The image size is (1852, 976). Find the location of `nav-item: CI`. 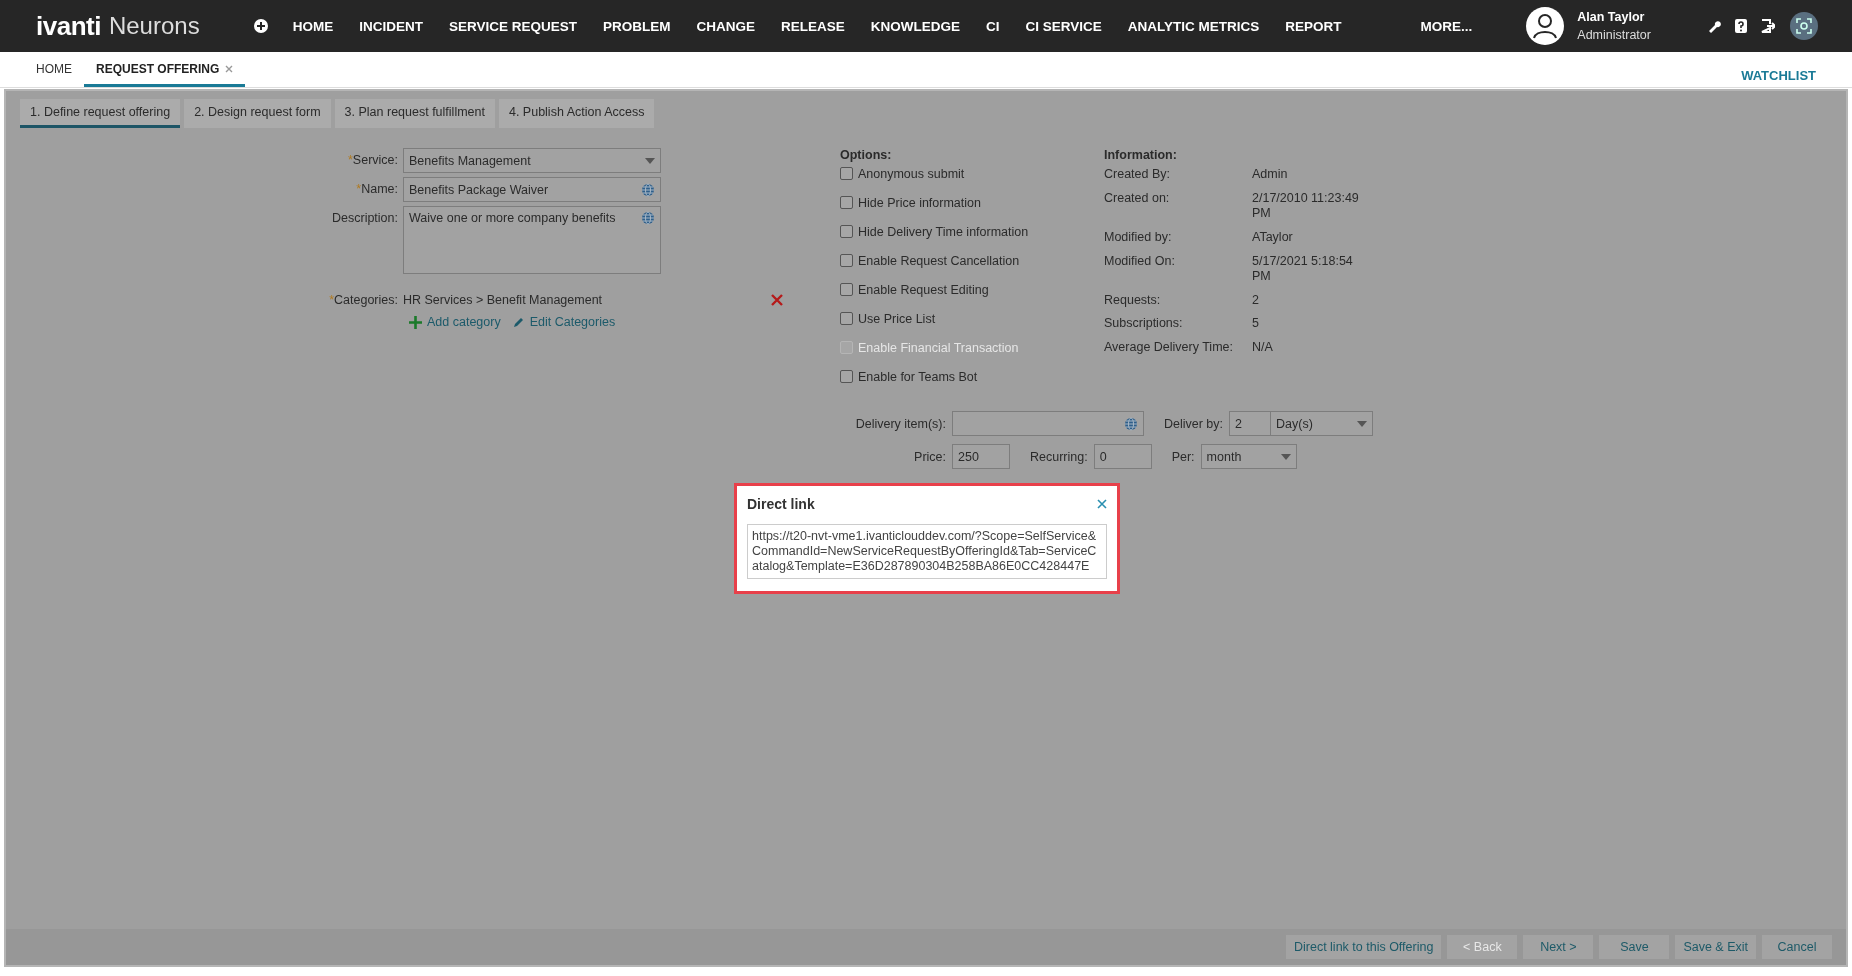

nav-item: CI is located at coordinates (992, 26).